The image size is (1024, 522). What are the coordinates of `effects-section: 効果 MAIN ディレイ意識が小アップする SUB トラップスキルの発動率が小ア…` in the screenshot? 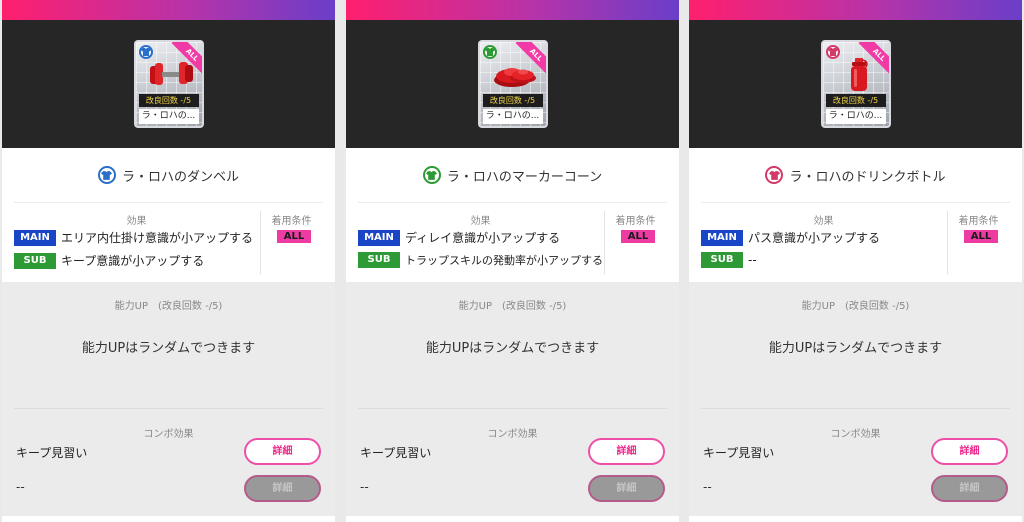 It's located at (512, 241).